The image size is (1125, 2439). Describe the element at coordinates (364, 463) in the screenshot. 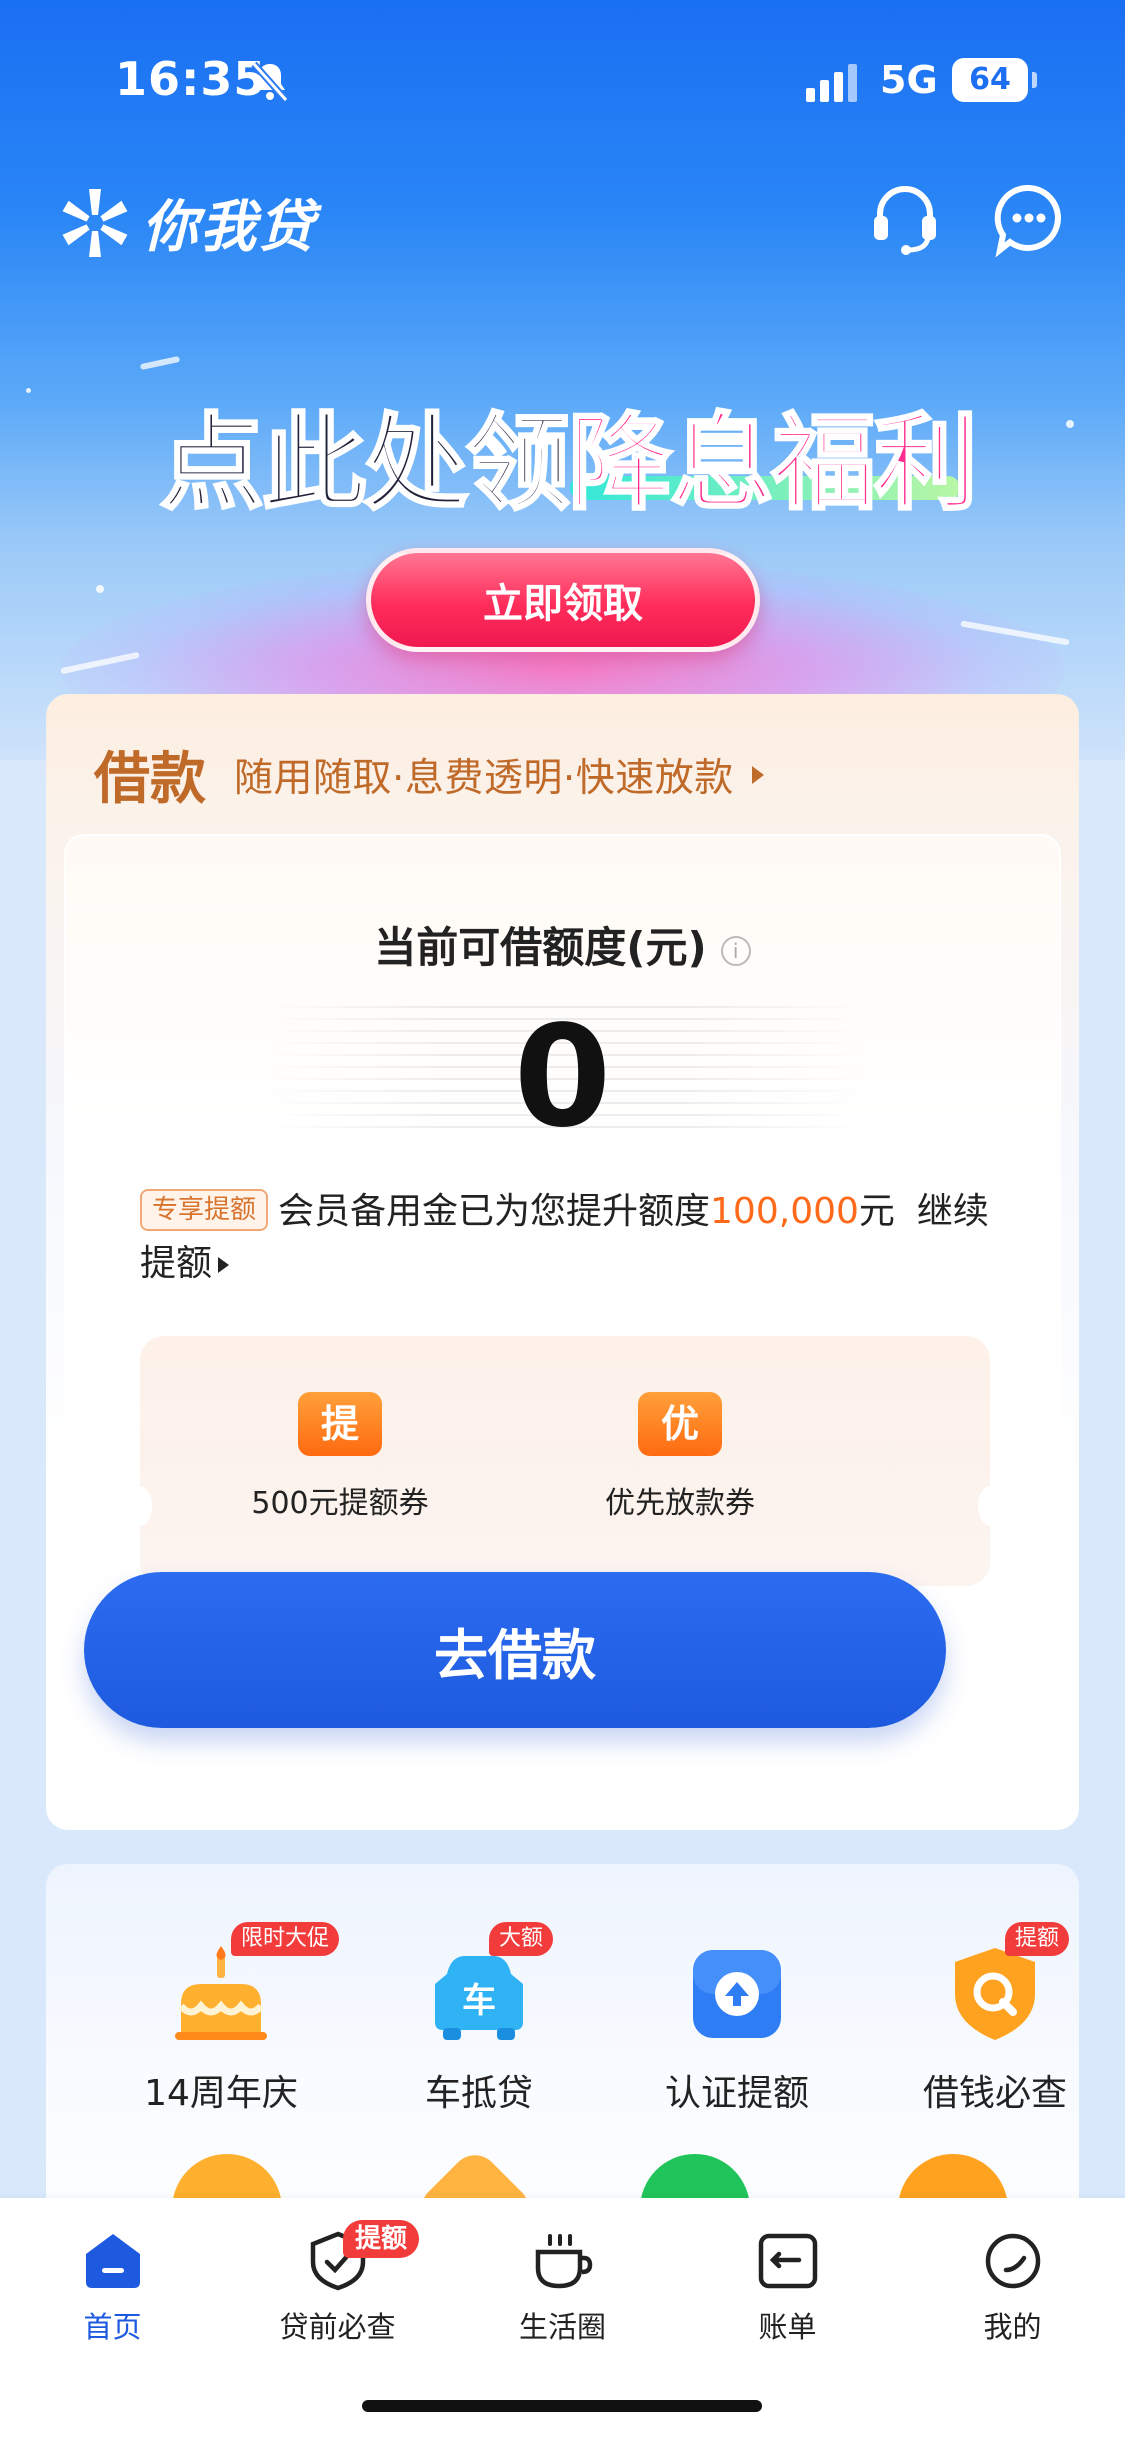

I see `promo-title-dark: 点此处领` at that location.